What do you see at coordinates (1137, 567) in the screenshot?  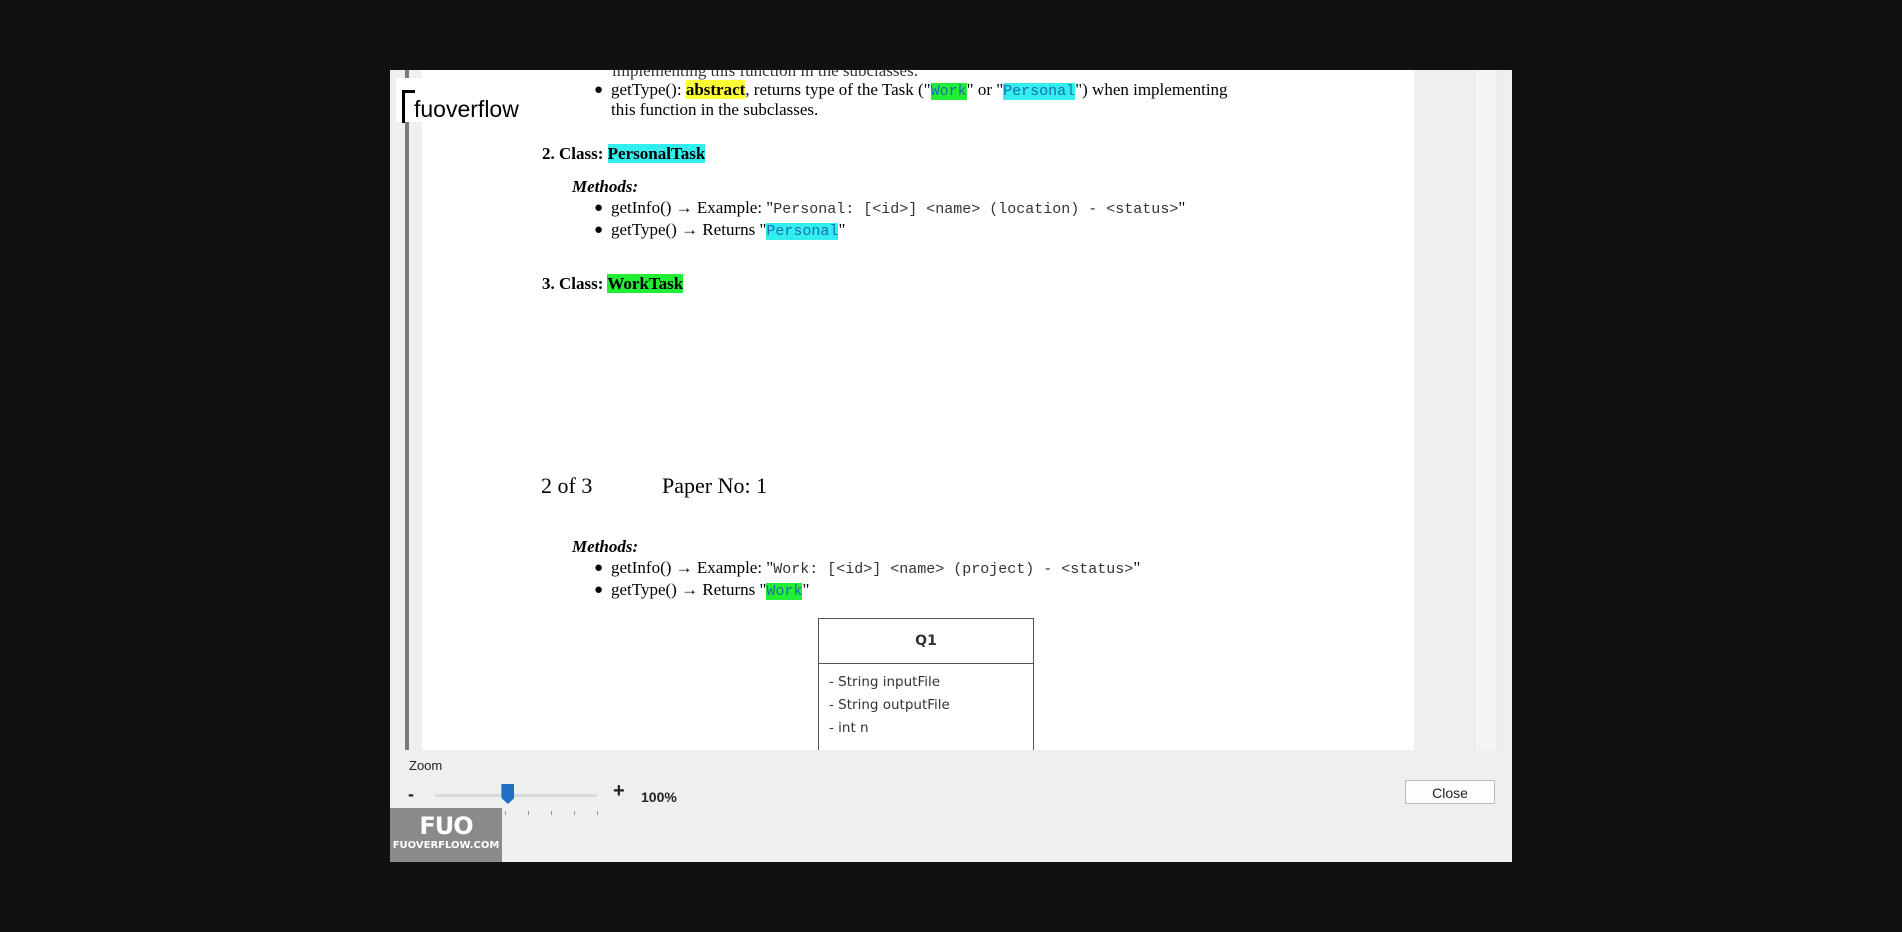 I see `w-info-suffix: "` at bounding box center [1137, 567].